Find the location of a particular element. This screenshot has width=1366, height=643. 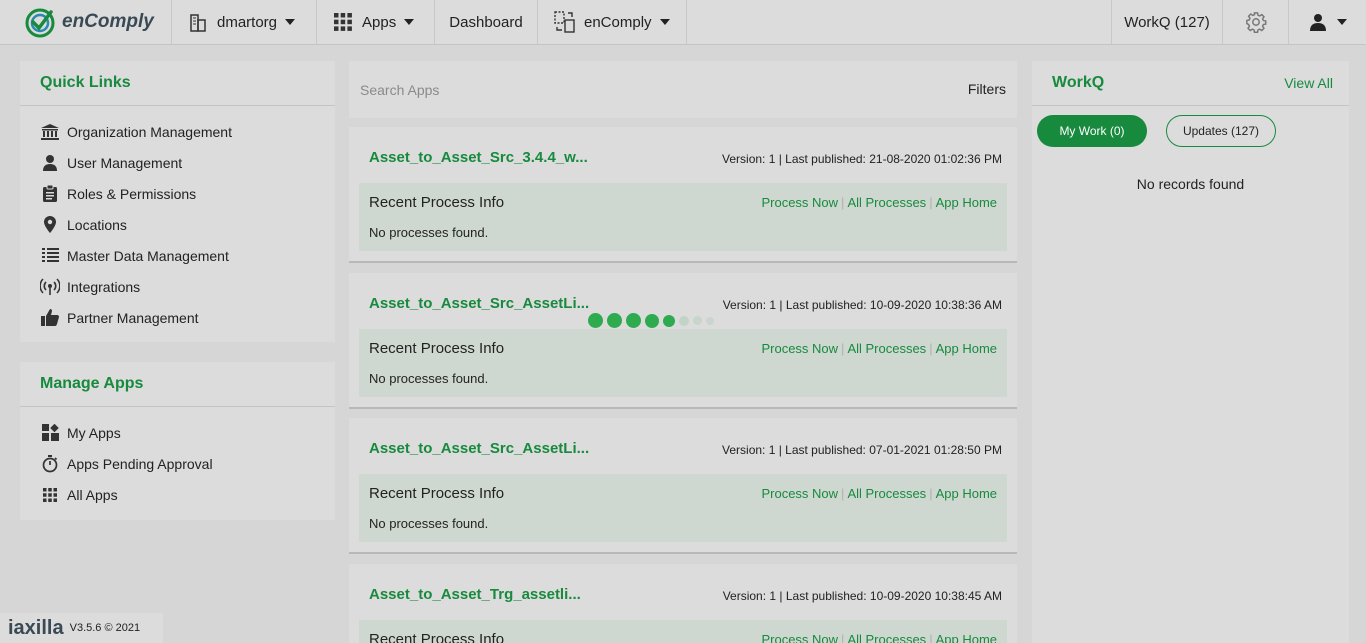

workq-link: WorkQ (127) is located at coordinates (1167, 22).